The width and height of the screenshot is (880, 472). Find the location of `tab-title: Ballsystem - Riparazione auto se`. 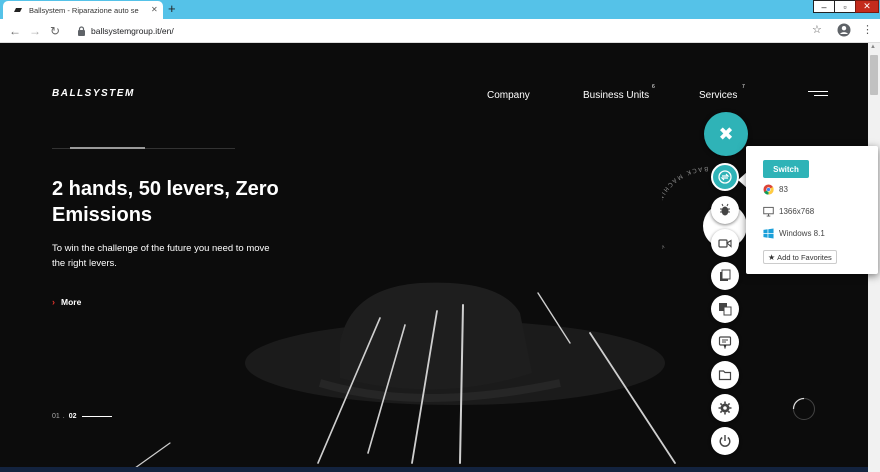

tab-title: Ballsystem - Riparazione auto se is located at coordinates (84, 10).